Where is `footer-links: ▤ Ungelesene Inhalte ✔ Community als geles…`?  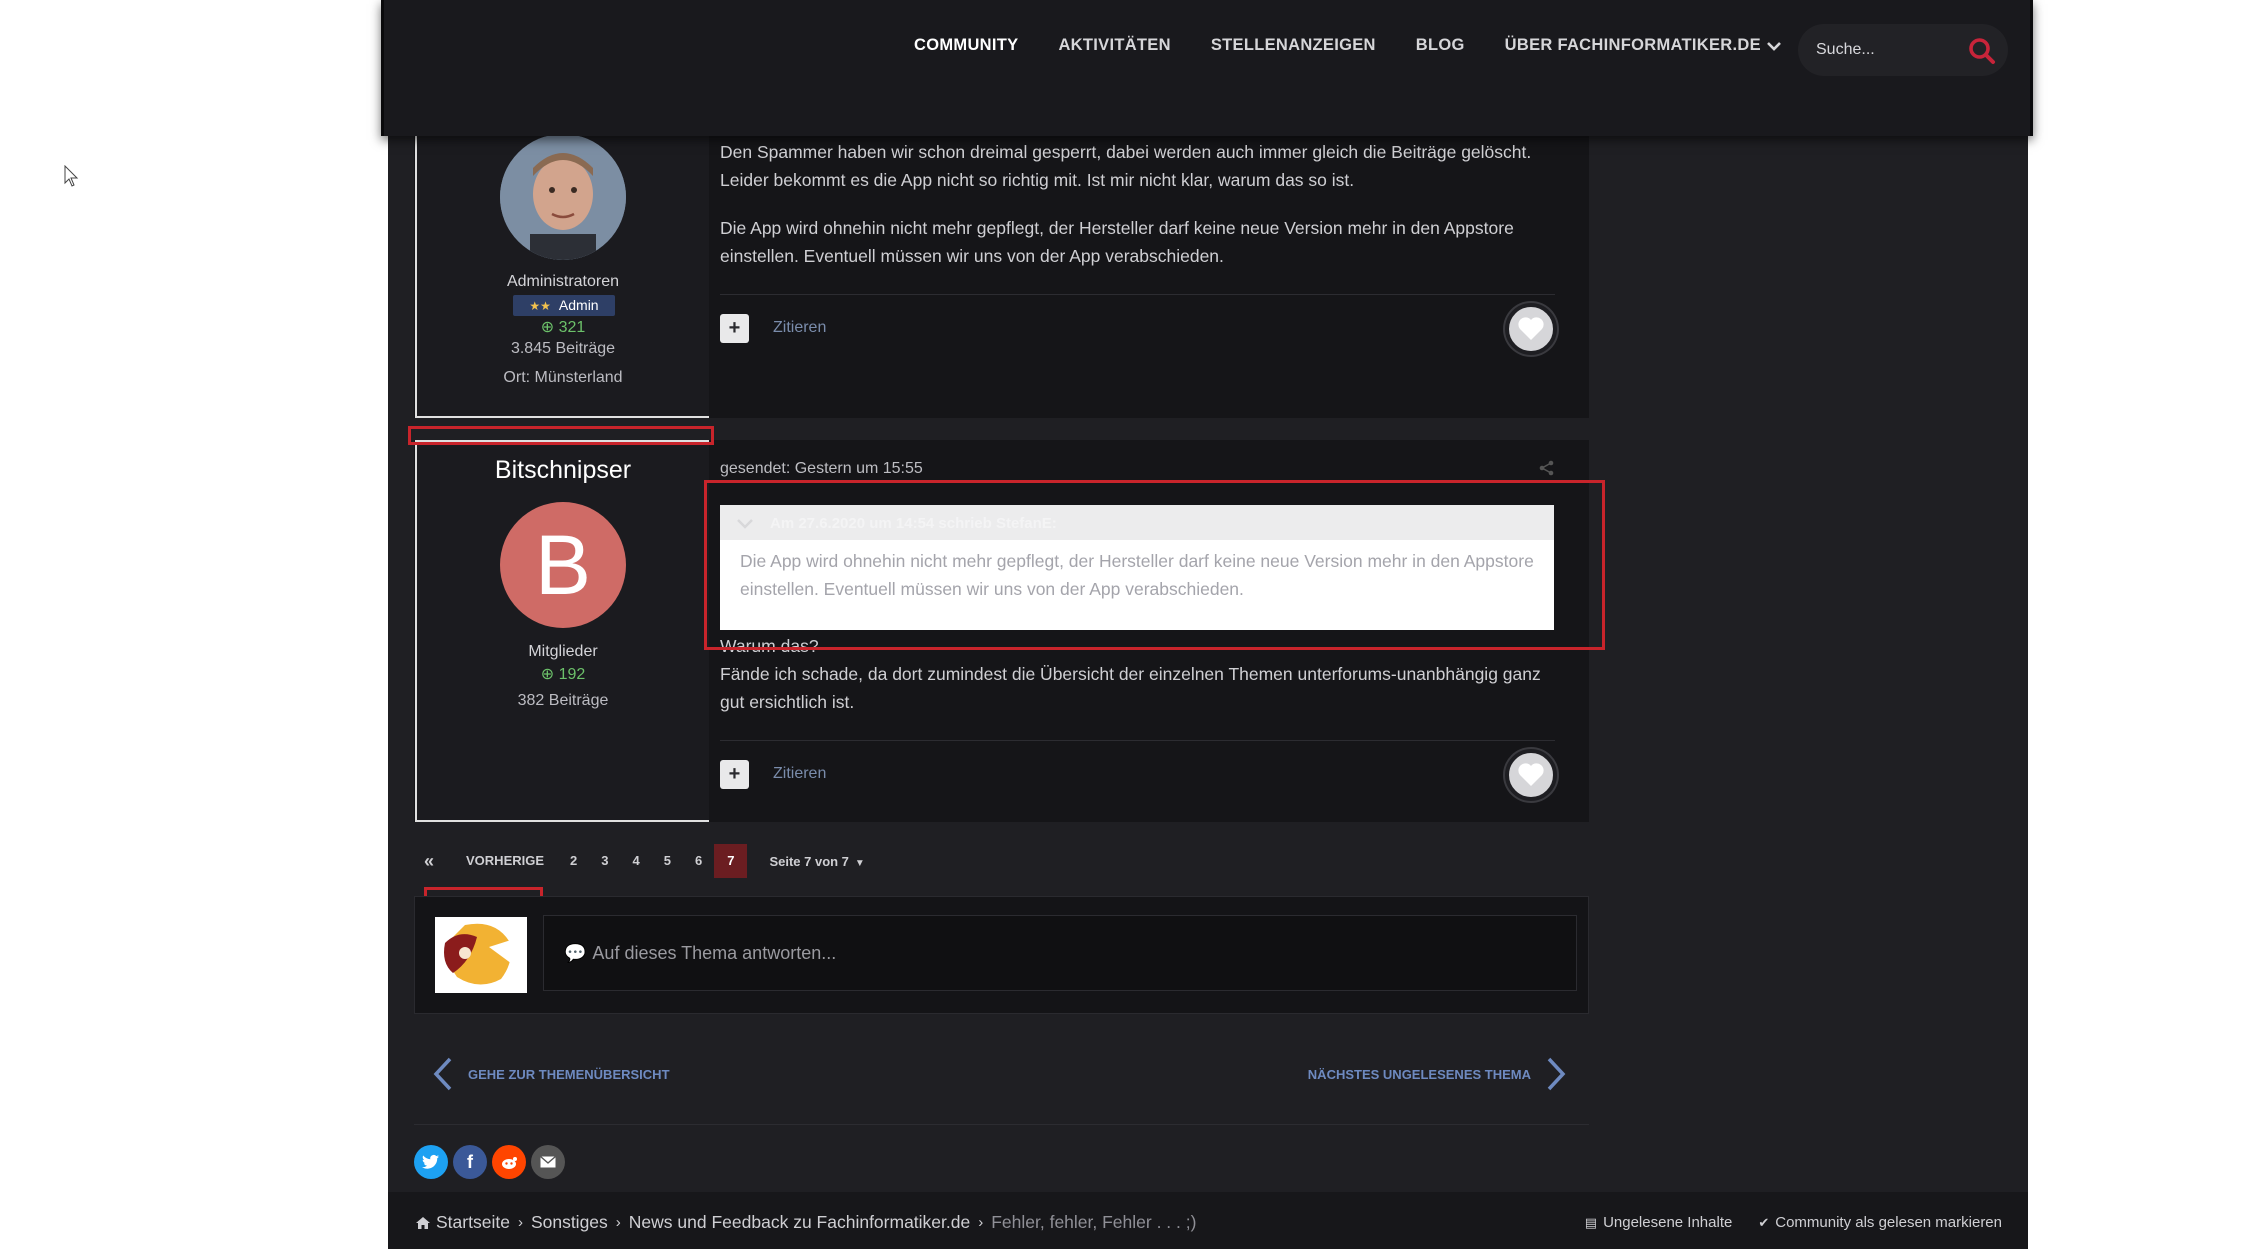 footer-links: ▤ Ungelesene Inhalte ✔ Community als geles… is located at coordinates (1780, 1222).